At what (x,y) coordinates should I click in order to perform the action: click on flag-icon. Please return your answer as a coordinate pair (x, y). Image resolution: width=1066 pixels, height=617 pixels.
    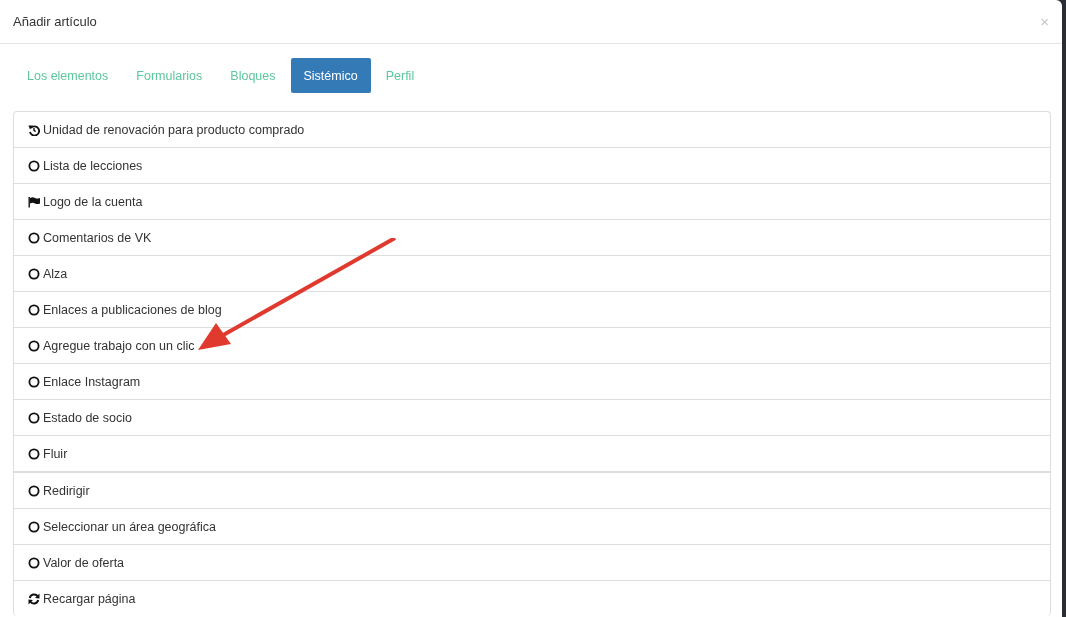
    Looking at the image, I should click on (34, 201).